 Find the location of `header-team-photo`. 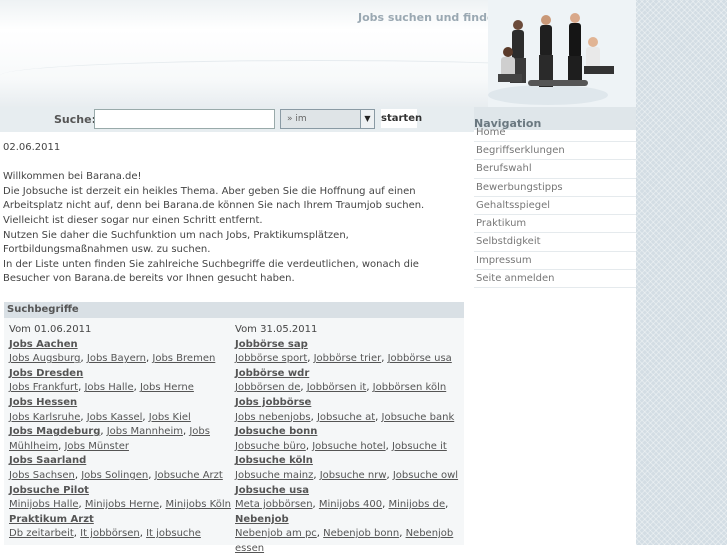

header-team-photo is located at coordinates (562, 53).